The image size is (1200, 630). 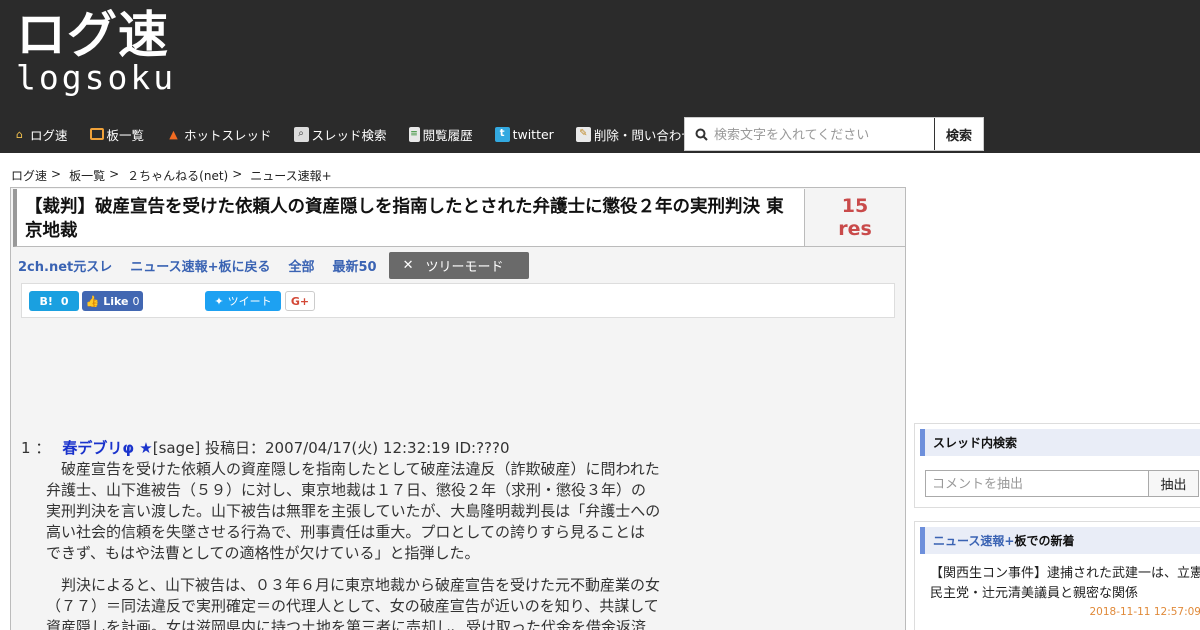 What do you see at coordinates (502, 134) in the screenshot?
I see `twitter-icon: t` at bounding box center [502, 134].